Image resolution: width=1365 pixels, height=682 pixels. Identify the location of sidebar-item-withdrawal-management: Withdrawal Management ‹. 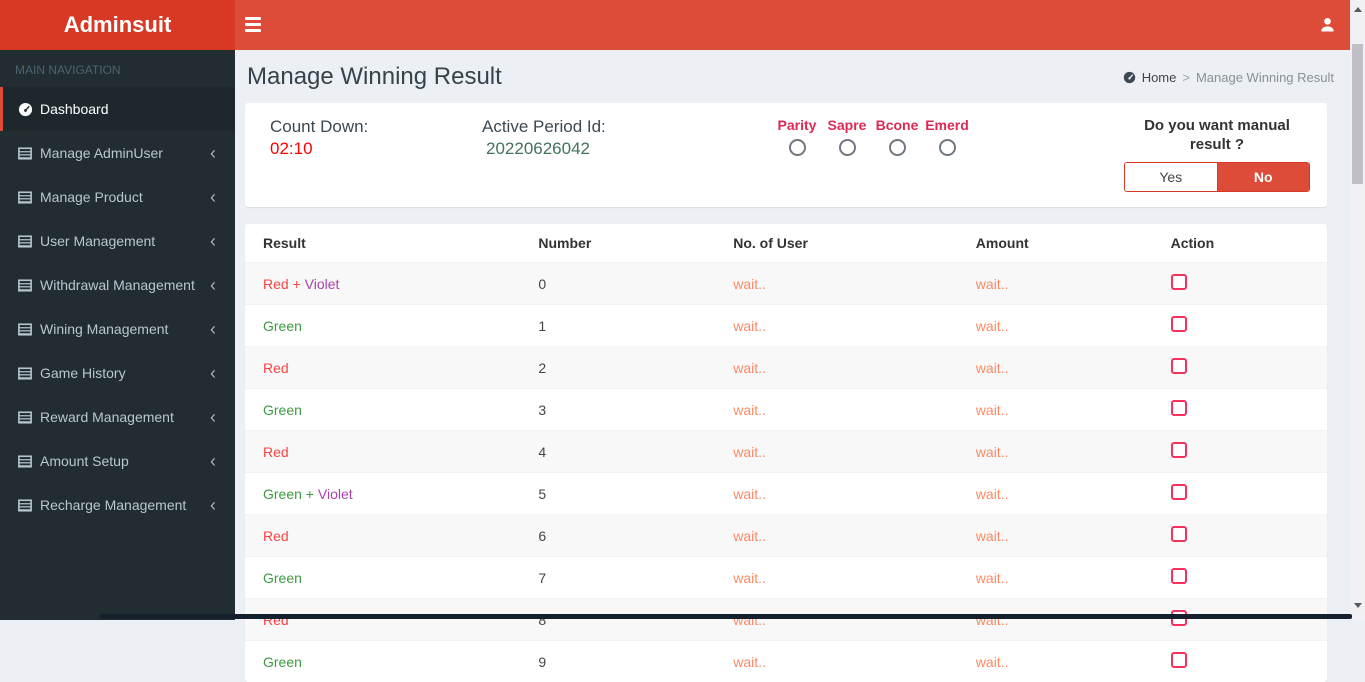
(117, 285).